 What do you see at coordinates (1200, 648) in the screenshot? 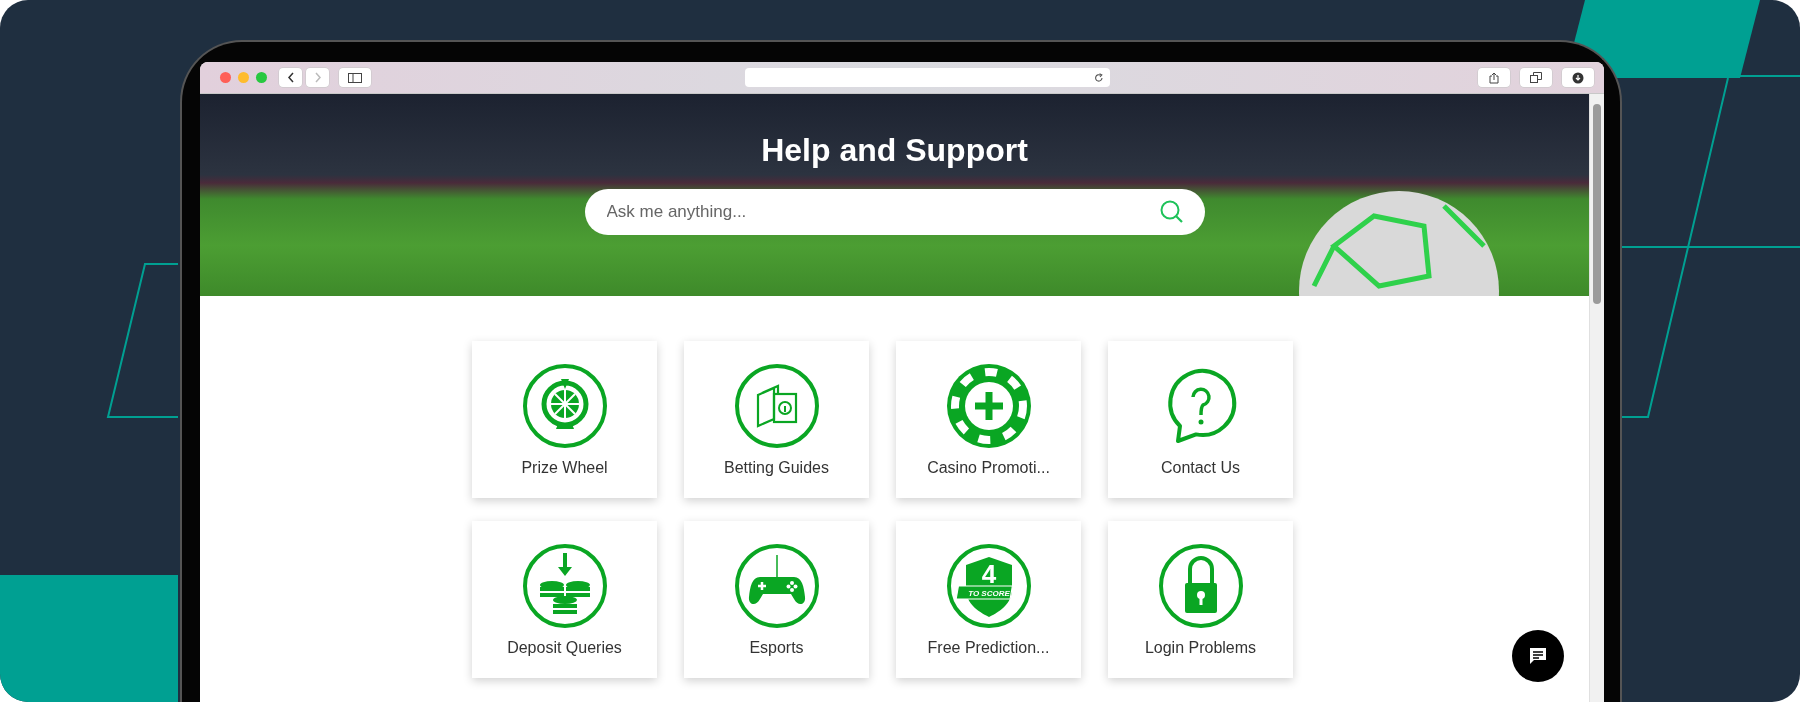
I see `card-label: Login Problems` at bounding box center [1200, 648].